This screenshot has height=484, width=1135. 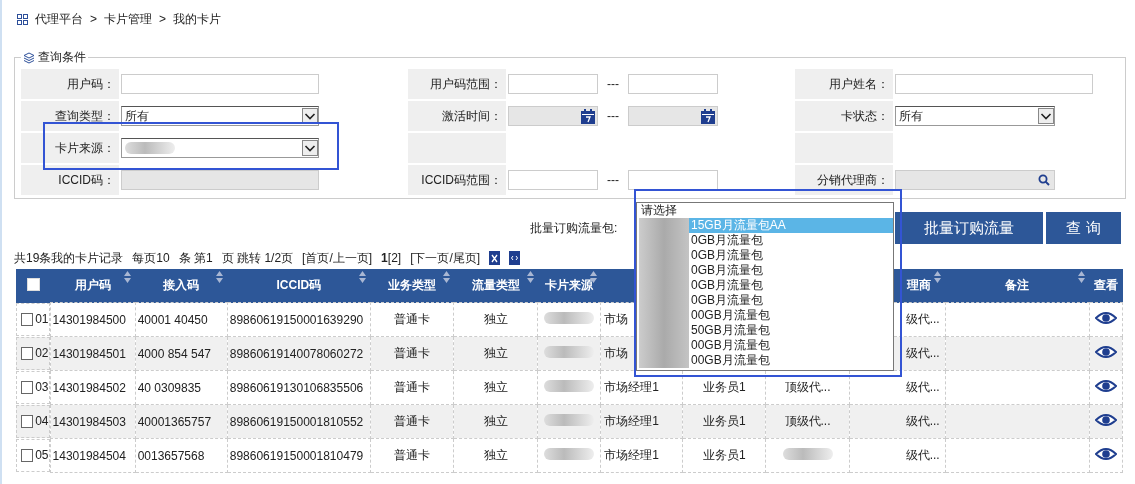 What do you see at coordinates (42, 353) in the screenshot?
I see `row-number: 02` at bounding box center [42, 353].